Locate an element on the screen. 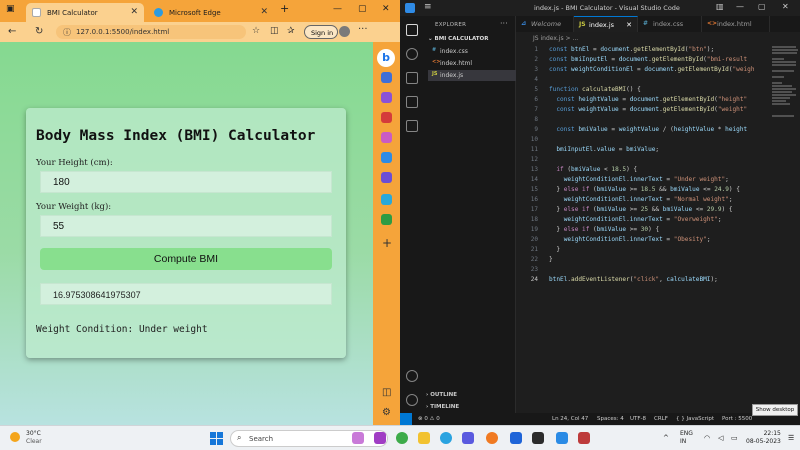  widget-icon is located at coordinates (358, 438).